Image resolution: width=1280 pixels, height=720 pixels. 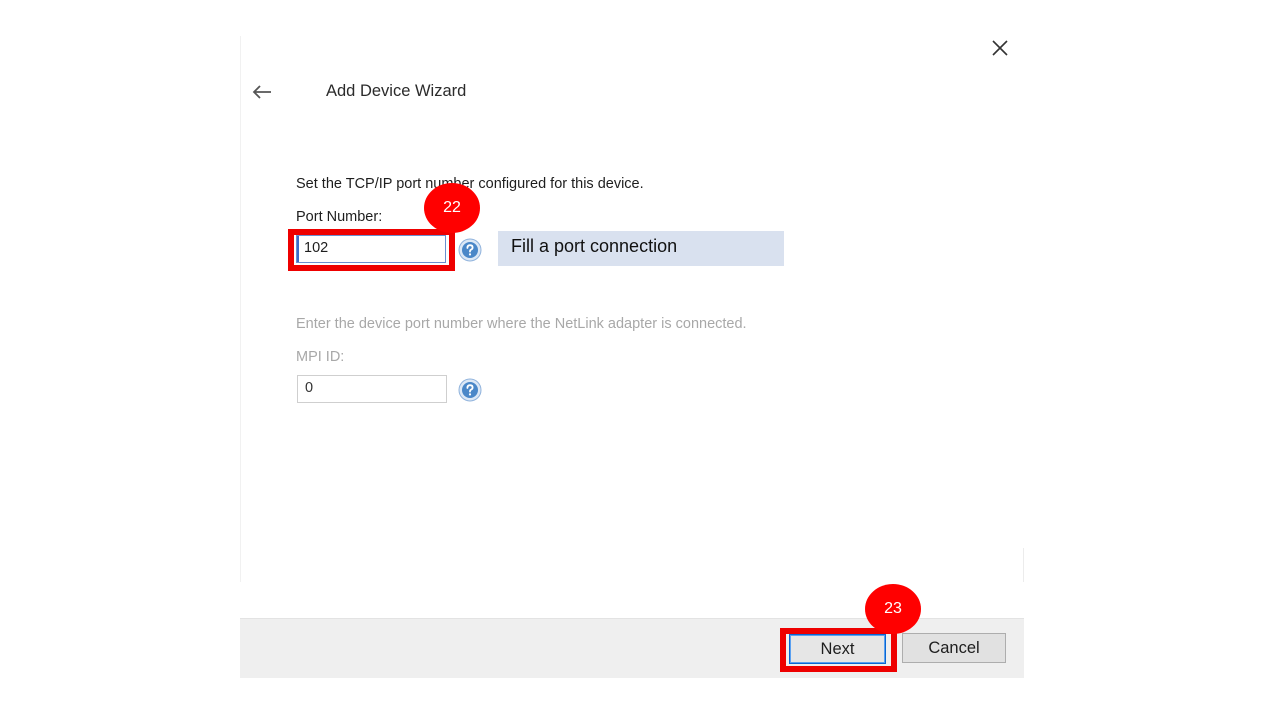 What do you see at coordinates (240, 309) in the screenshot?
I see `dialog-border-left` at bounding box center [240, 309].